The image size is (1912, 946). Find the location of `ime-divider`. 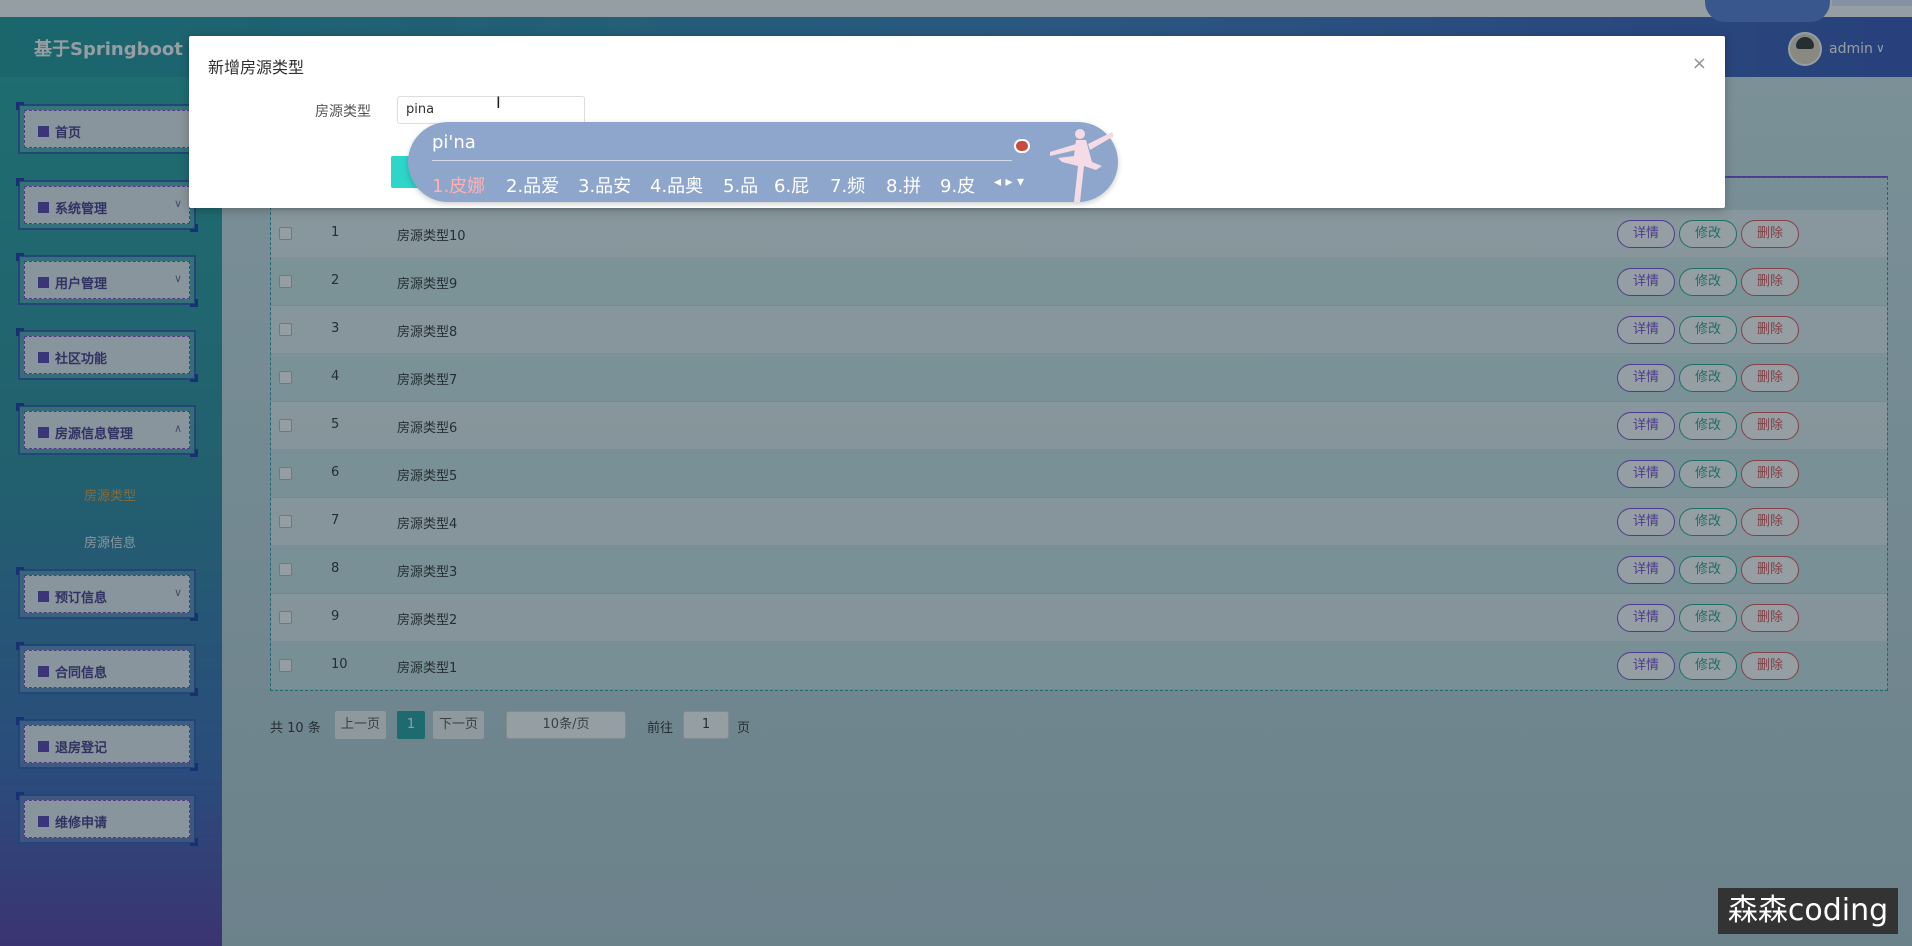

ime-divider is located at coordinates (722, 160).